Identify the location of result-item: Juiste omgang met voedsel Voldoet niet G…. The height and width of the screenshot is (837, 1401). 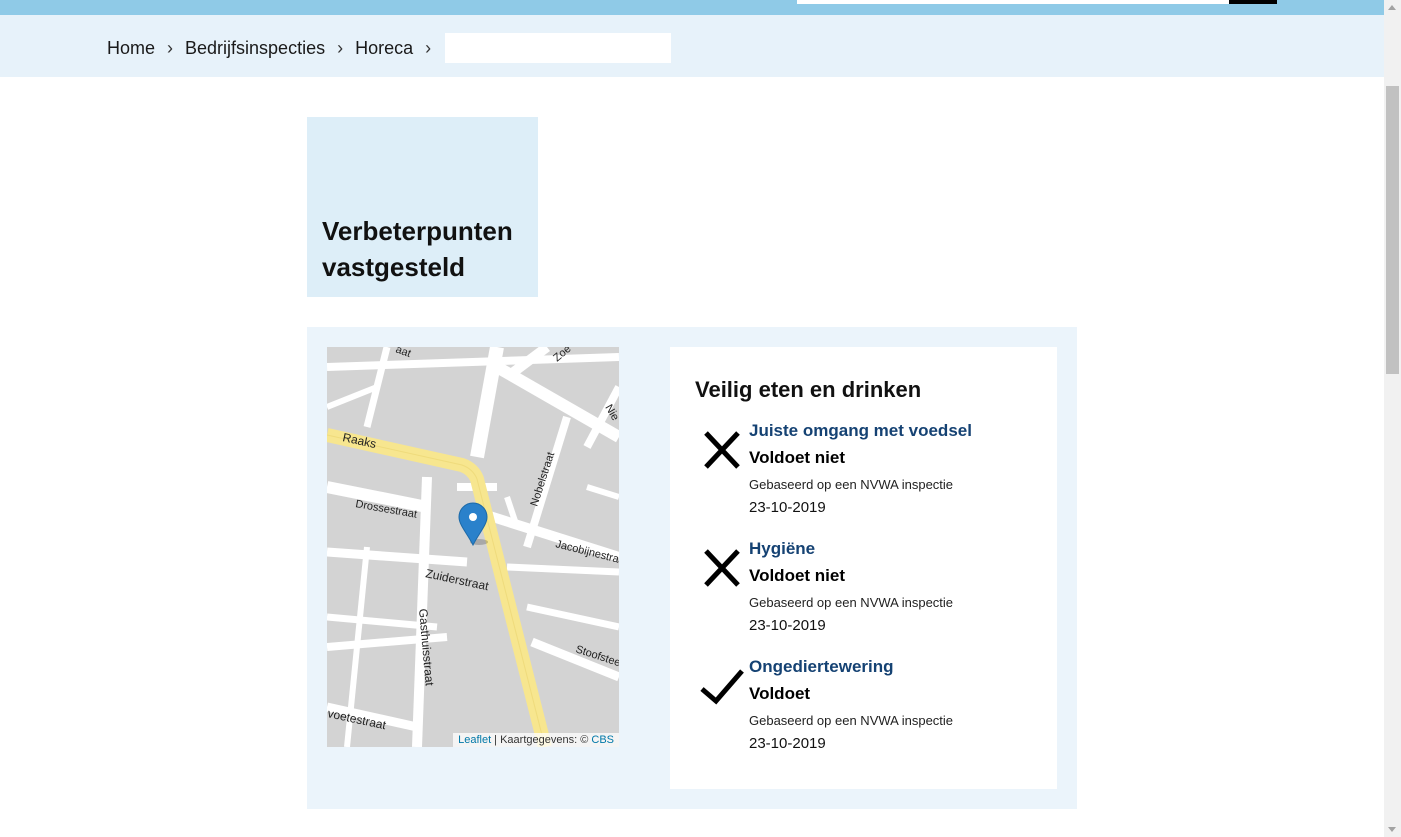
(865, 471).